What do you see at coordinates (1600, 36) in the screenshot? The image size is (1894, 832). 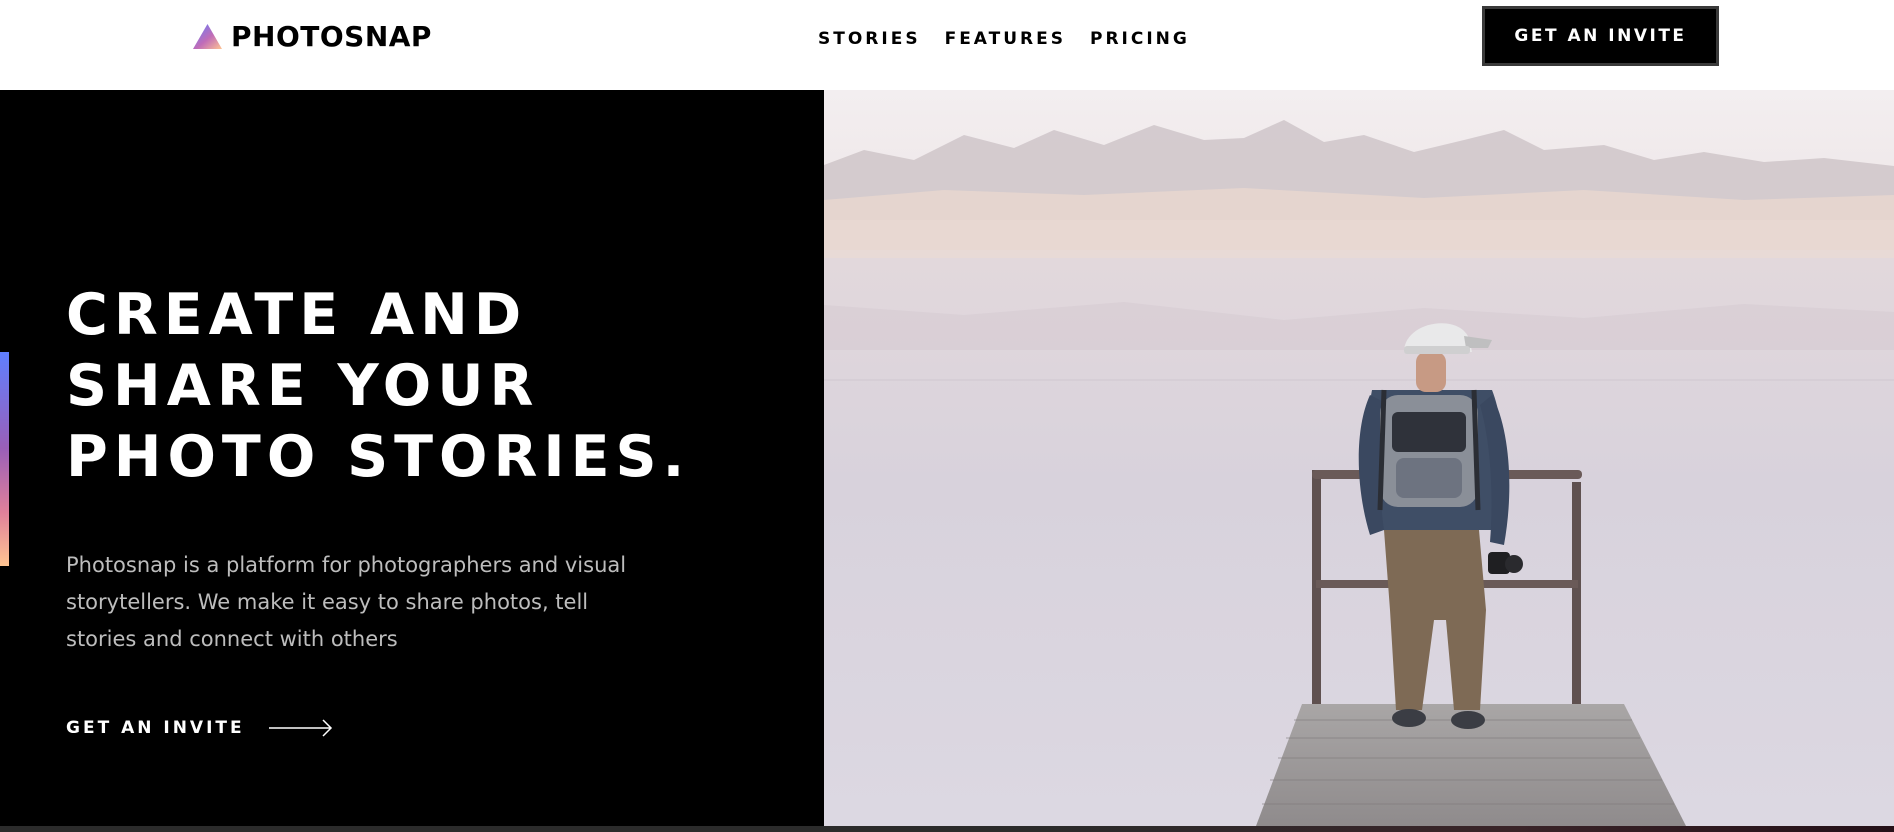 I see `get-invite-button: GET AN INVITE` at bounding box center [1600, 36].